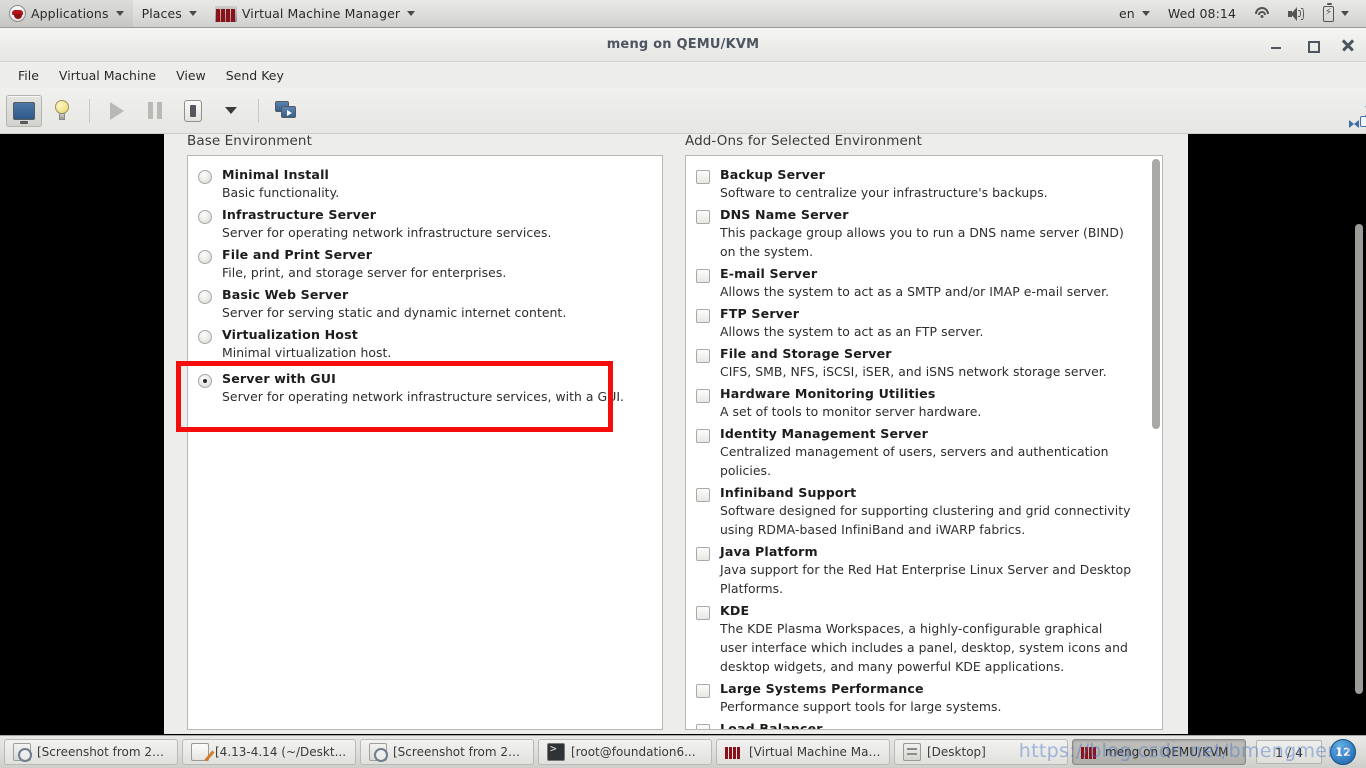 Image resolution: width=1366 pixels, height=768 pixels. Describe the element at coordinates (290, 334) in the screenshot. I see `option-title: Virtualization Host` at that location.